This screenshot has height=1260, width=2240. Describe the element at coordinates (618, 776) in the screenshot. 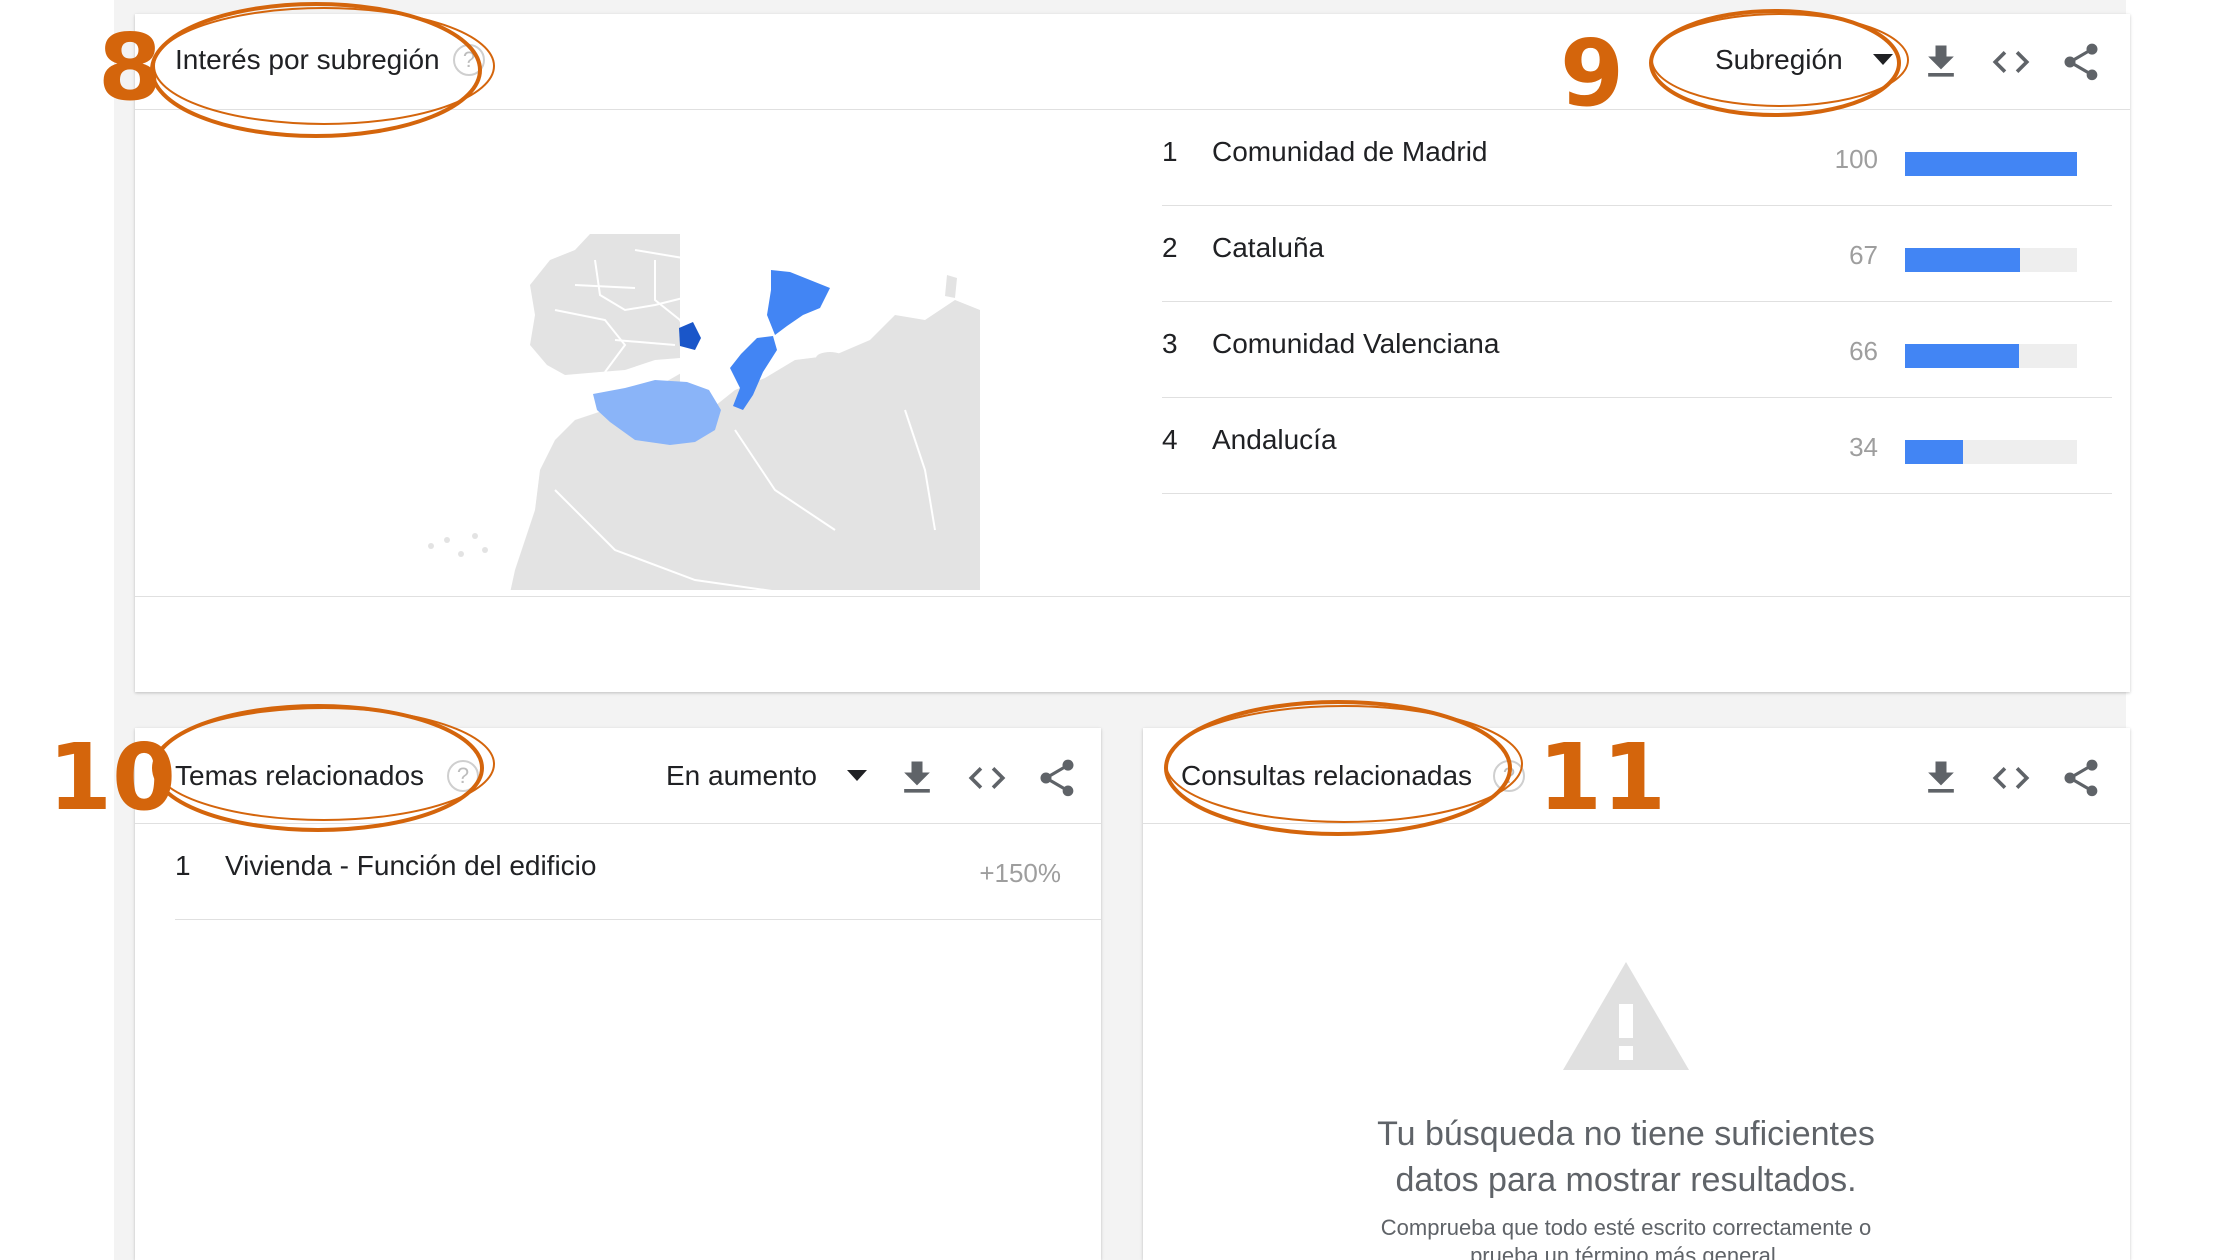

I see `related-topics-header: Temas relacionados ? En aumento` at that location.